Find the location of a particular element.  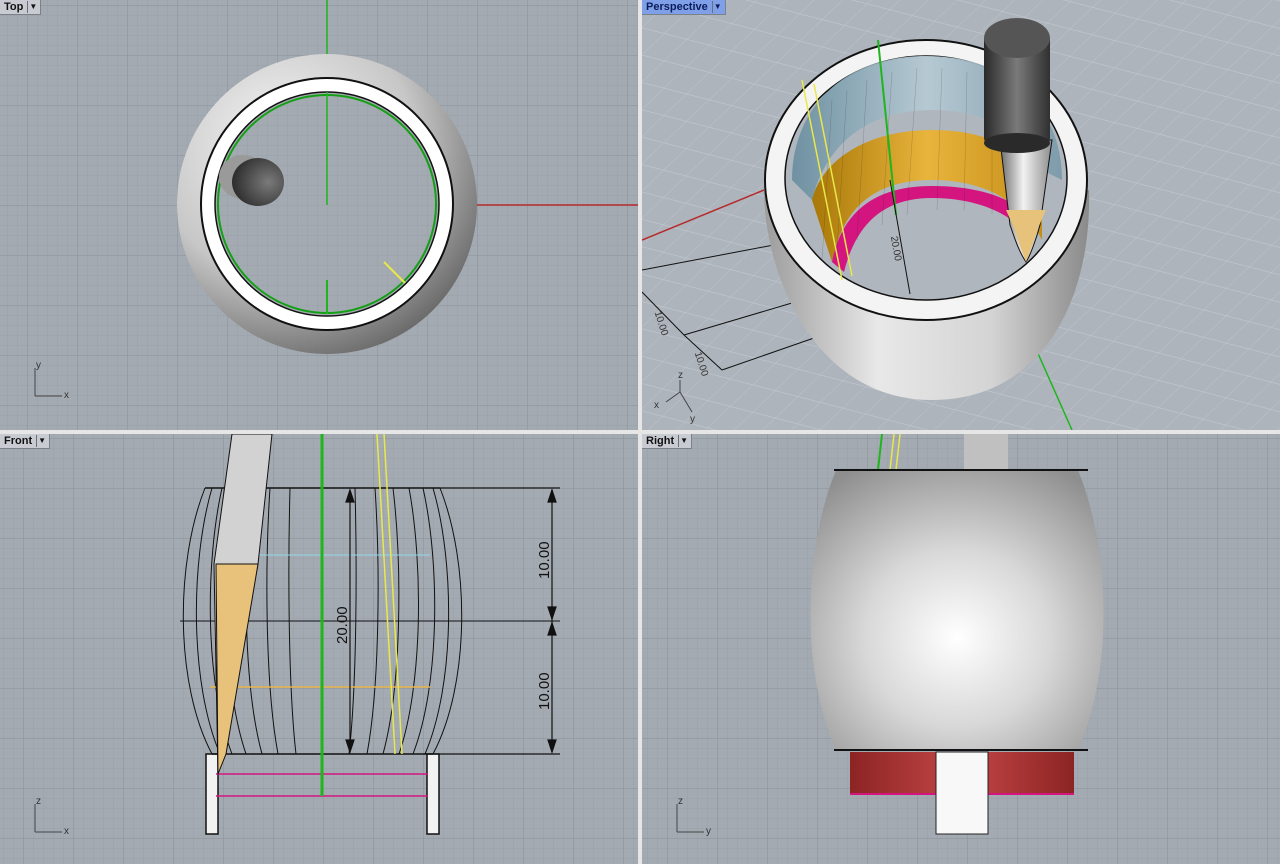

dim-label-total: 20.00 is located at coordinates (342, 625).